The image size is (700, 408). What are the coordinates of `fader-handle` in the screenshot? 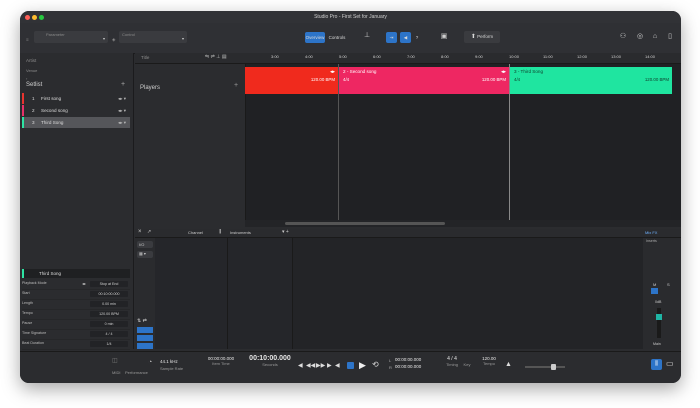 It's located at (659, 317).